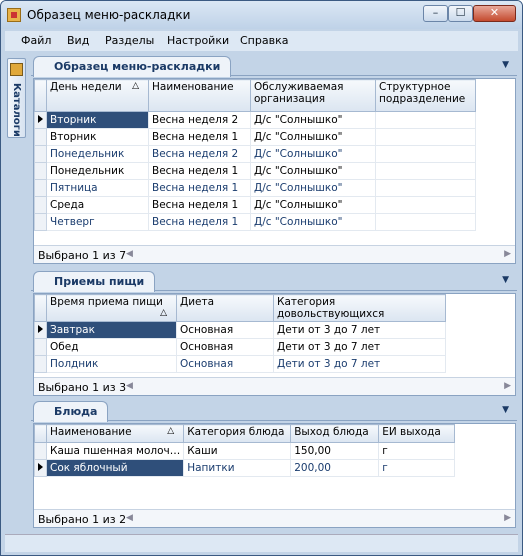 The width and height of the screenshot is (523, 556). Describe the element at coordinates (78, 40) in the screenshot. I see `menu-view: Вид` at that location.